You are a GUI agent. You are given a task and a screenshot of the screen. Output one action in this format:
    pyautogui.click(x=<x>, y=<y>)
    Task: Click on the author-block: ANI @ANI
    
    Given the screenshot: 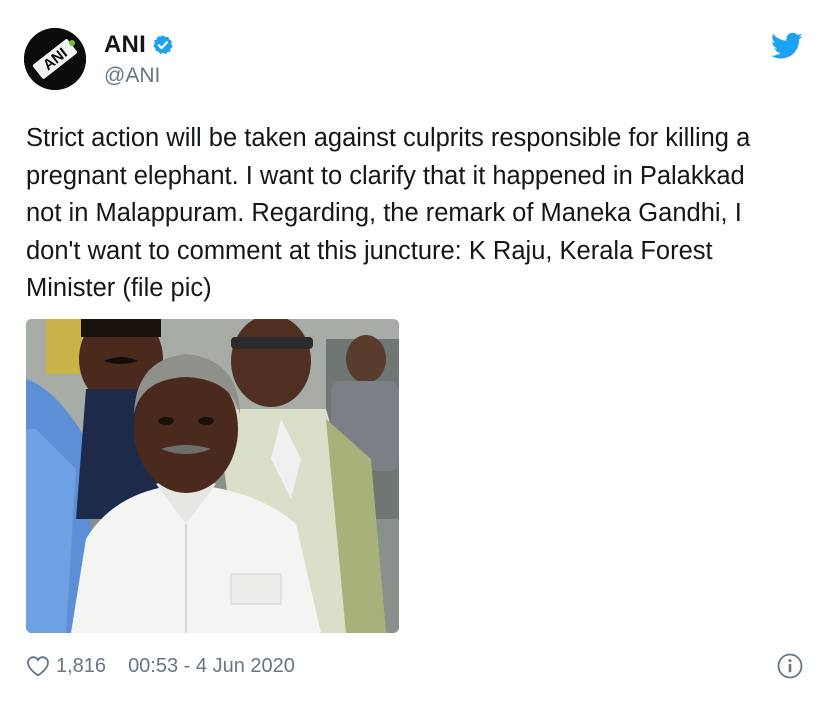 What is the action you would take?
    pyautogui.click(x=139, y=59)
    